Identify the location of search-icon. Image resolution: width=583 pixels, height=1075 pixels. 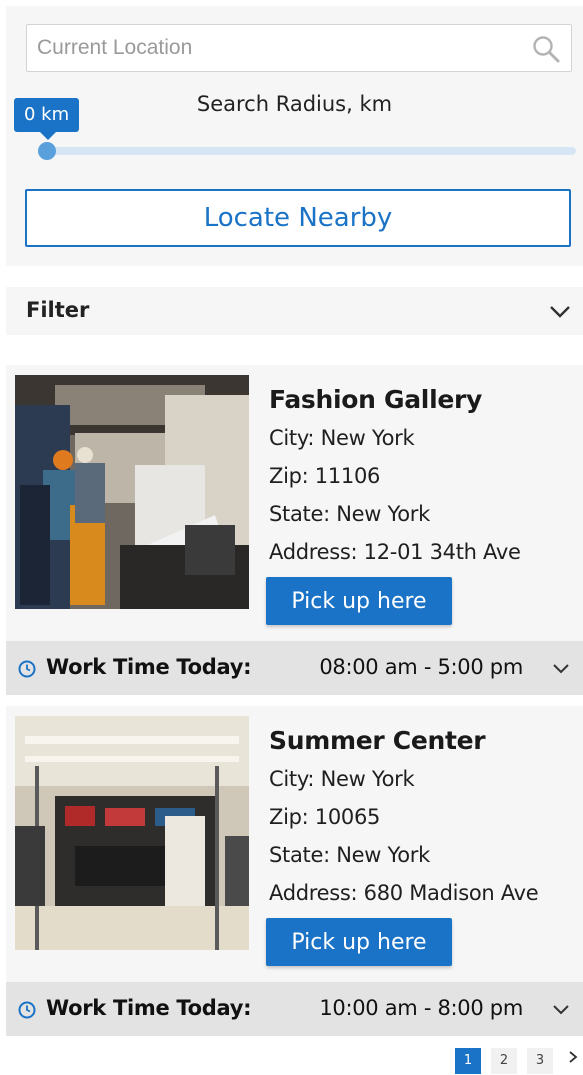
(546, 49).